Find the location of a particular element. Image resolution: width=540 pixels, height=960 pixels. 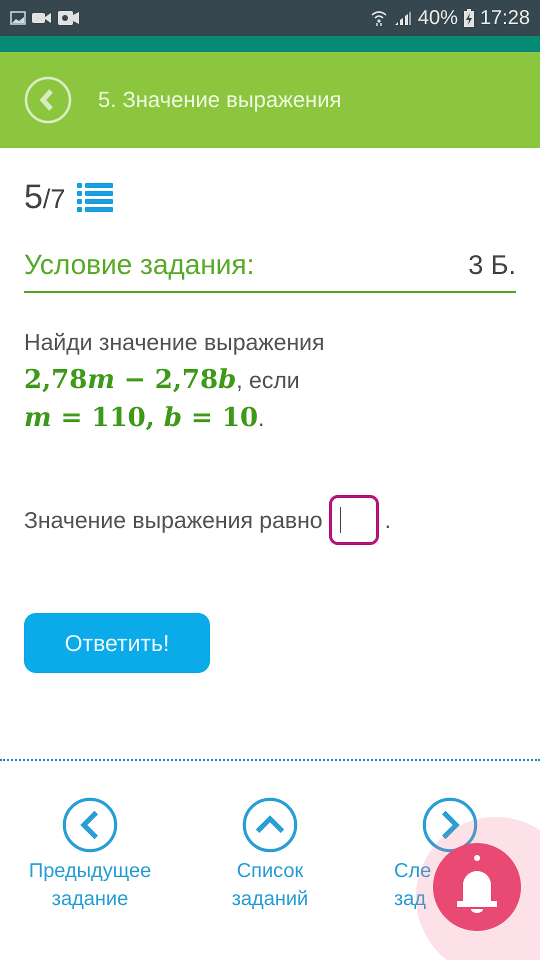

answer-period: . is located at coordinates (387, 520).